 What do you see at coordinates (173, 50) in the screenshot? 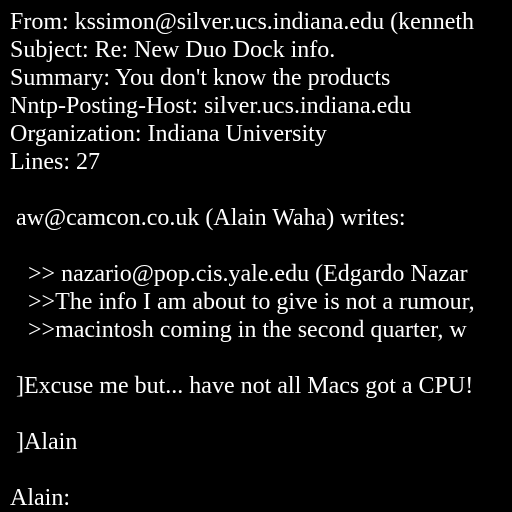
I see `header-subject: Subject: Re: New Duo Dock info.` at bounding box center [173, 50].